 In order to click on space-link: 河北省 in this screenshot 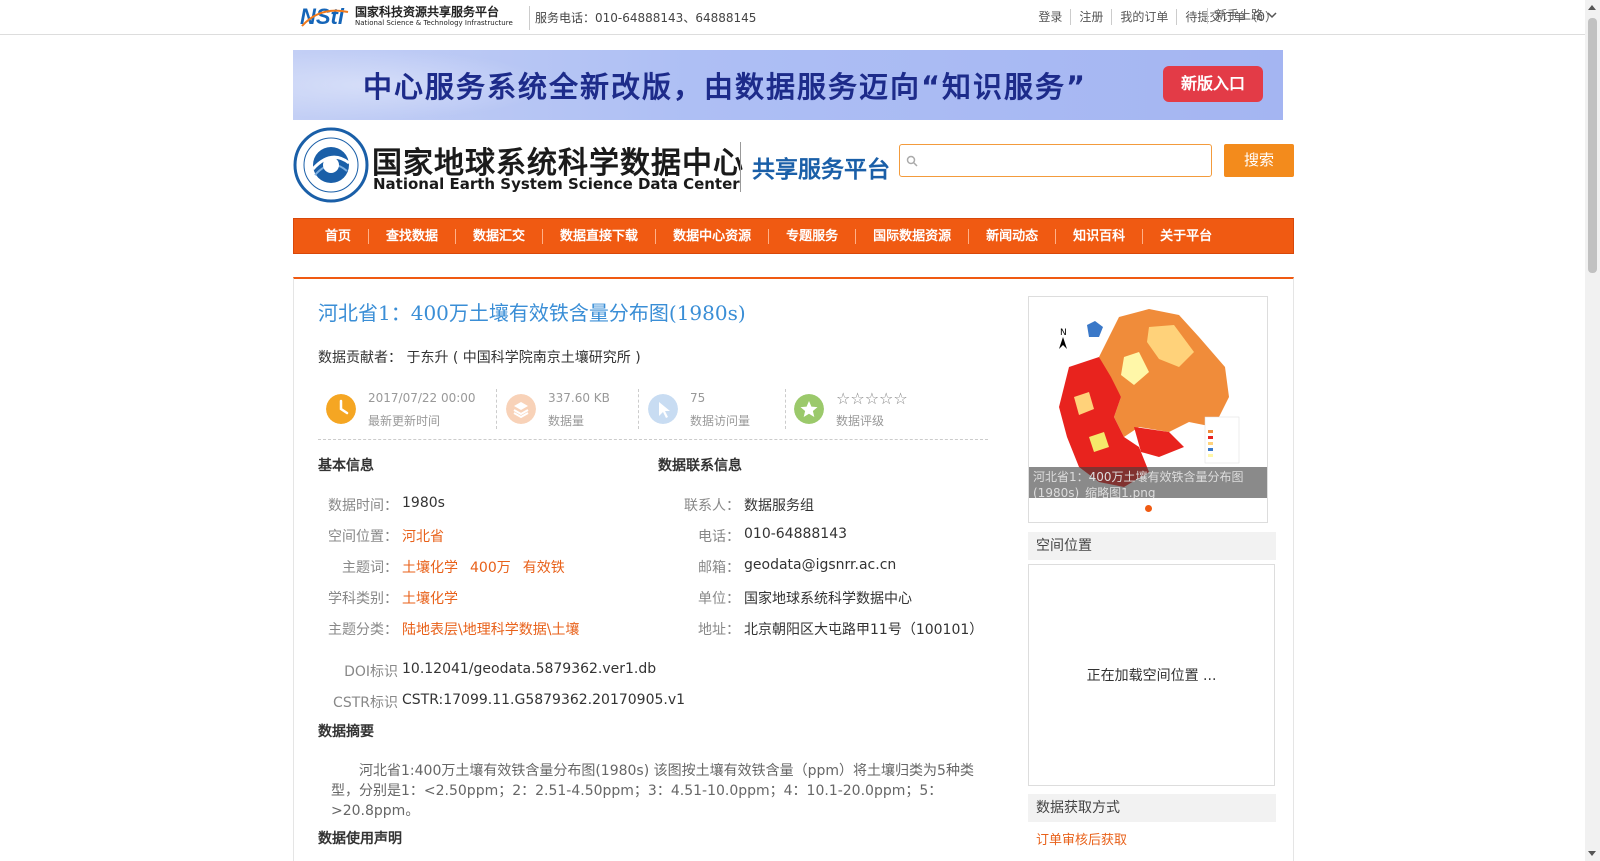, I will do `click(423, 536)`.